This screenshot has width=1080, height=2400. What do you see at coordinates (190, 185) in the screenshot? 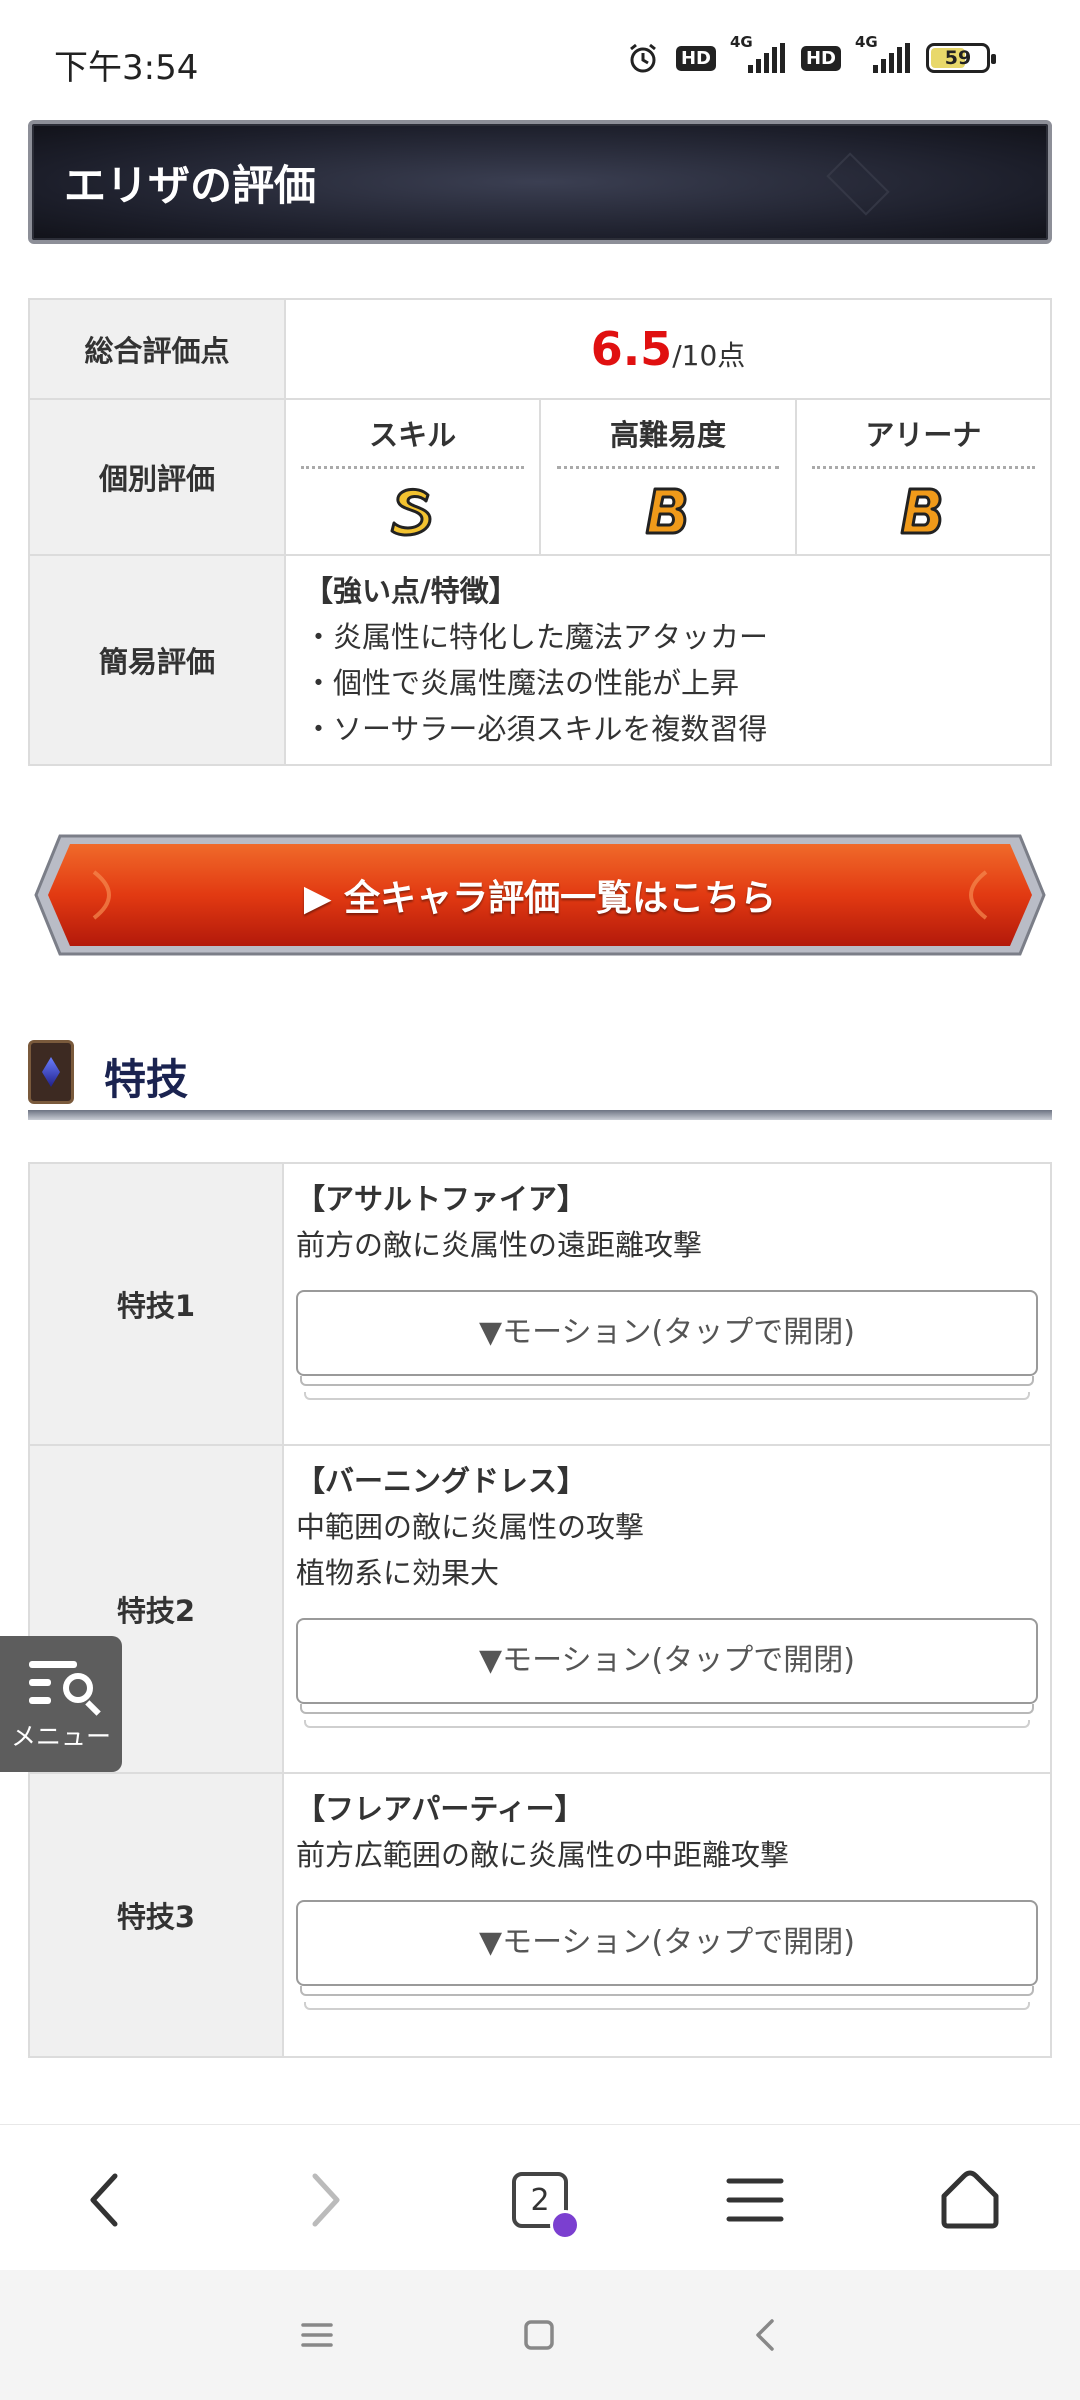
I see `page-title: エリザの評価` at bounding box center [190, 185].